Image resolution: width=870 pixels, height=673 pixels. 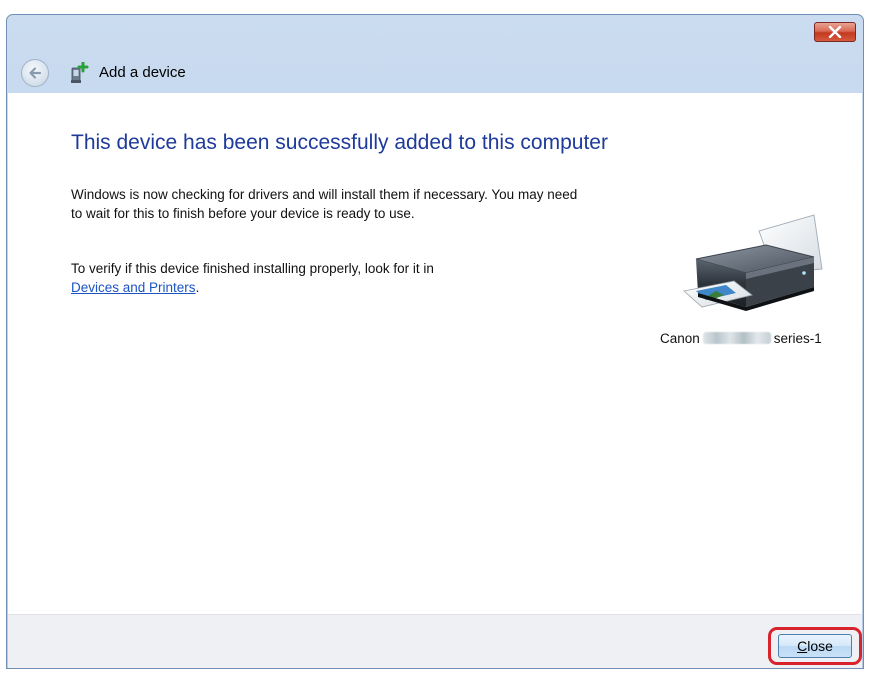 What do you see at coordinates (435, 641) in the screenshot?
I see `button-bar: Close` at bounding box center [435, 641].